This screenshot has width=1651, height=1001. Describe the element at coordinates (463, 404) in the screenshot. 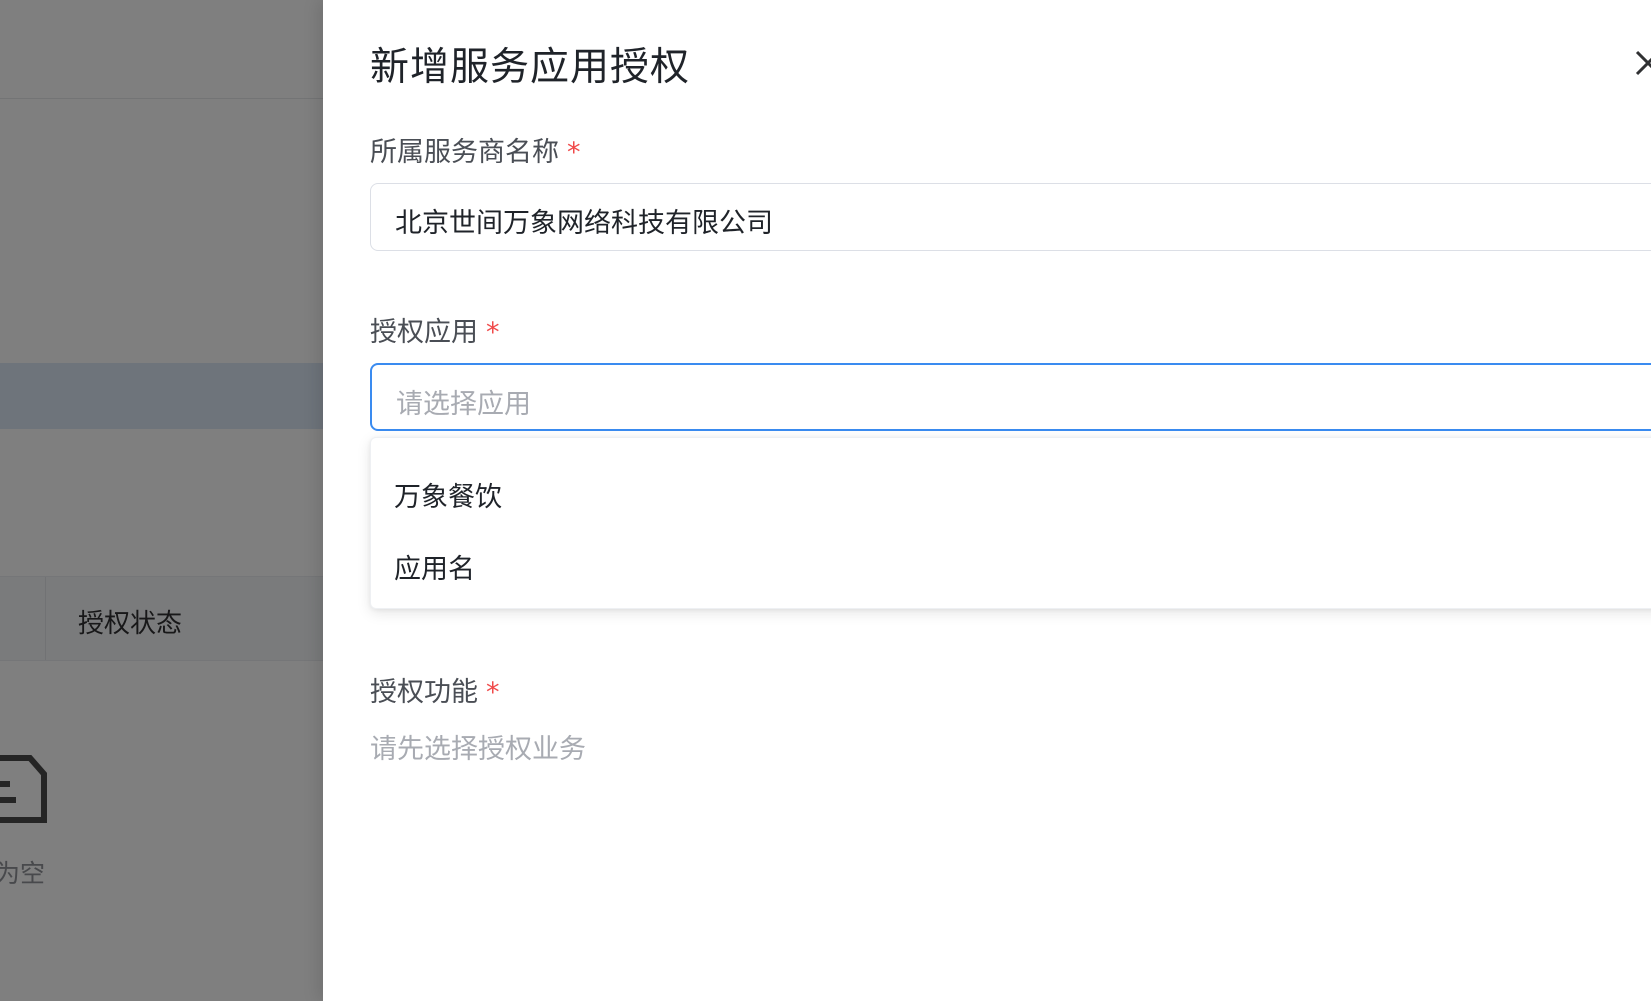

I see `app-select-placeholder: 请选择应用` at that location.